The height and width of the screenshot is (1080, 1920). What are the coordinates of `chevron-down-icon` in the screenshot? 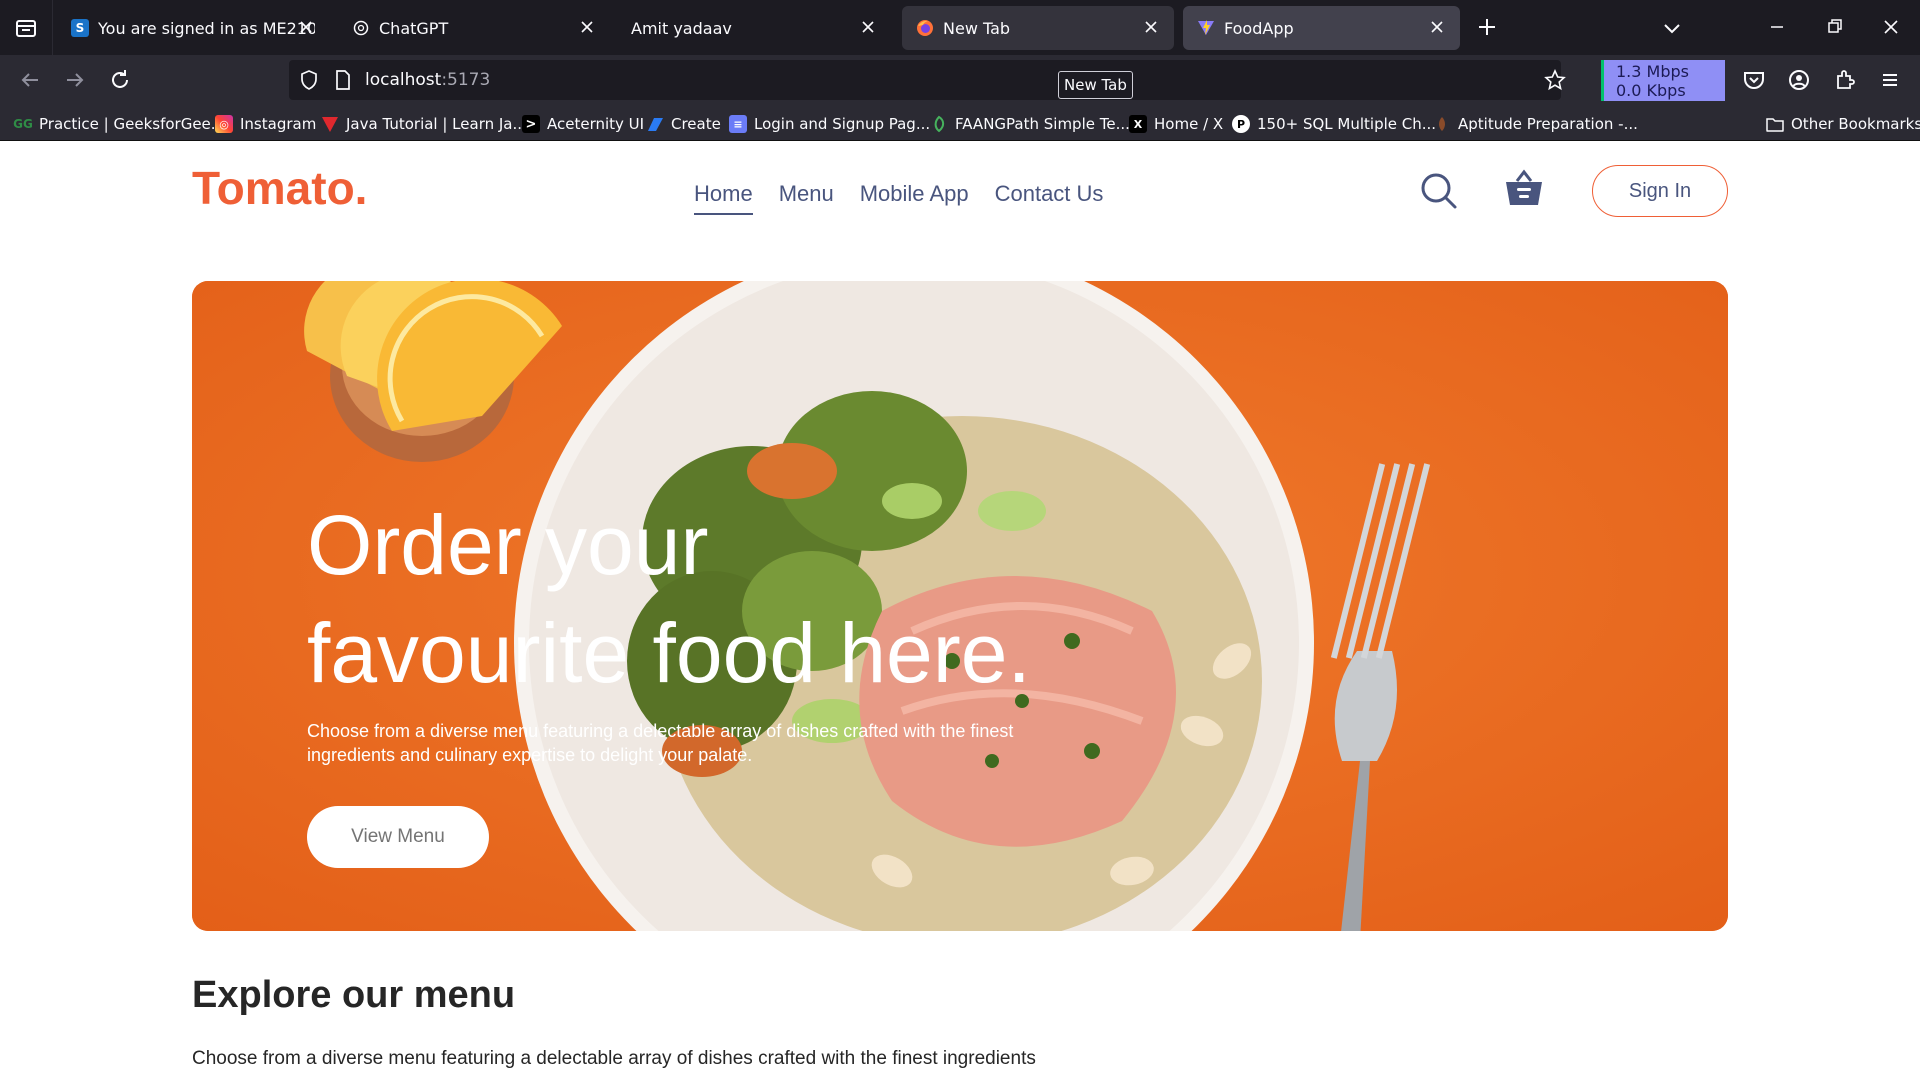 It's located at (1672, 28).